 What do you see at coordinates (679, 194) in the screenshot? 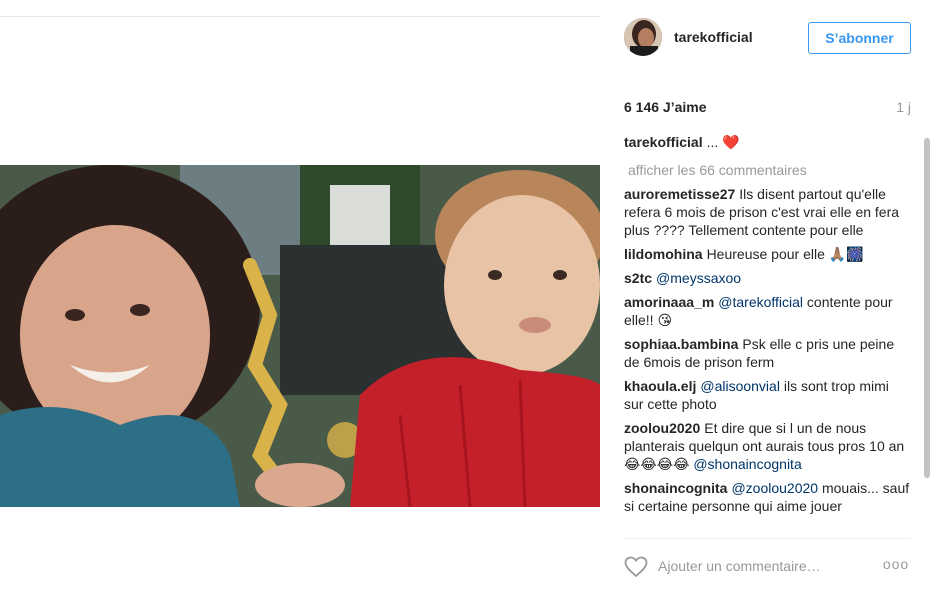
I see `comment-username: auroremetisse27` at bounding box center [679, 194].